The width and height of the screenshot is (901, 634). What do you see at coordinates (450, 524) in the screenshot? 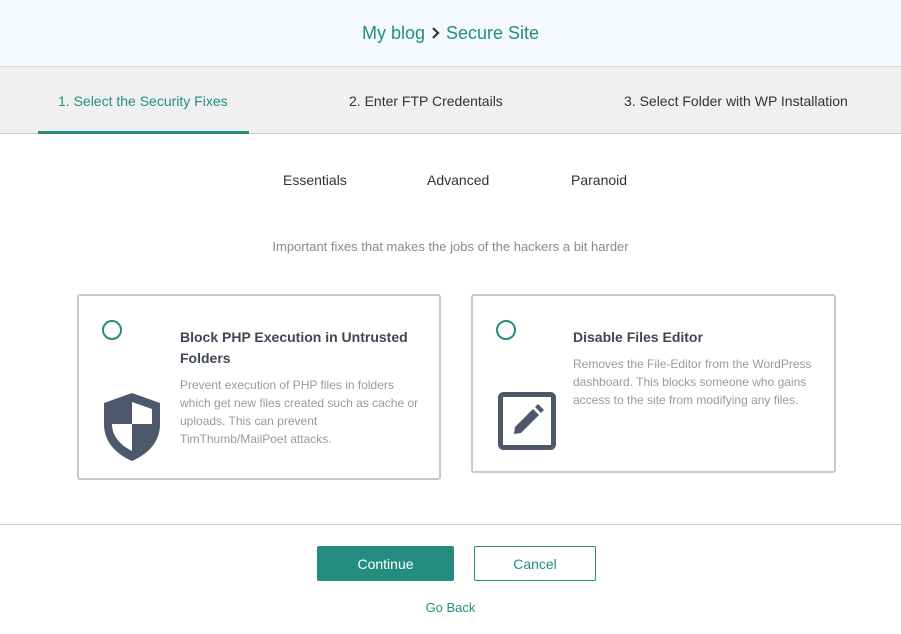
I see `footer-divider` at bounding box center [450, 524].